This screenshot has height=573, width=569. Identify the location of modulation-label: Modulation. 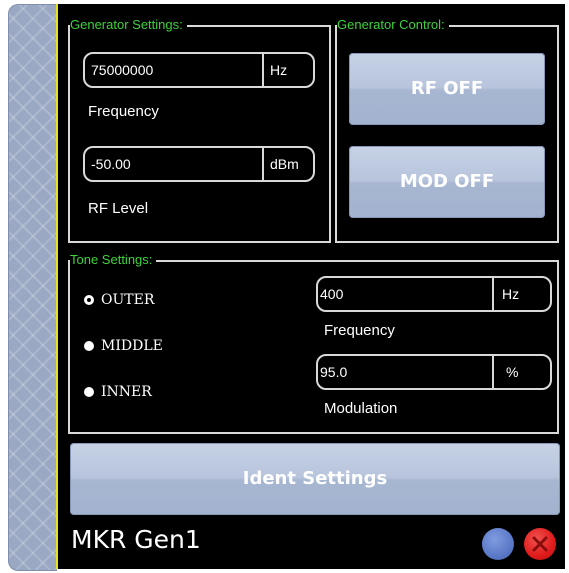
(361, 408).